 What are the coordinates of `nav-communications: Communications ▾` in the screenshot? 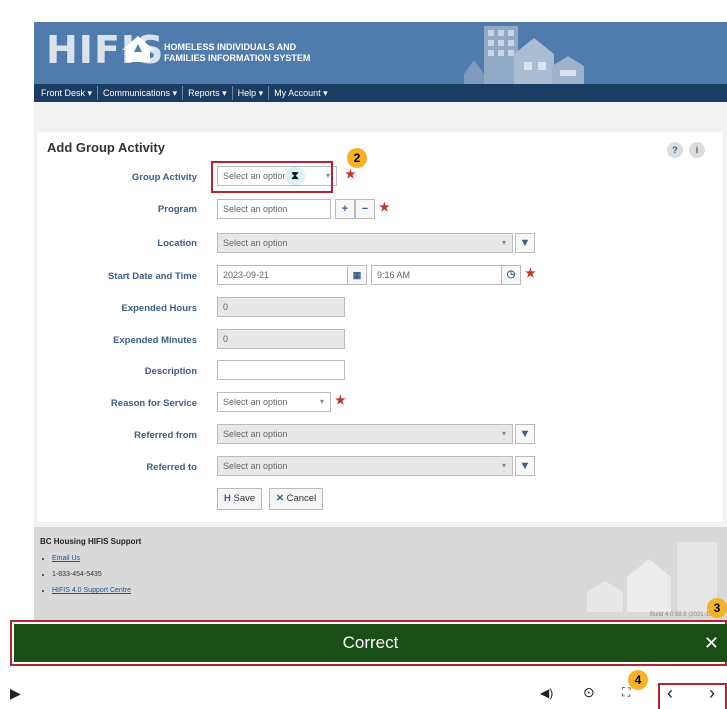 It's located at (141, 93).